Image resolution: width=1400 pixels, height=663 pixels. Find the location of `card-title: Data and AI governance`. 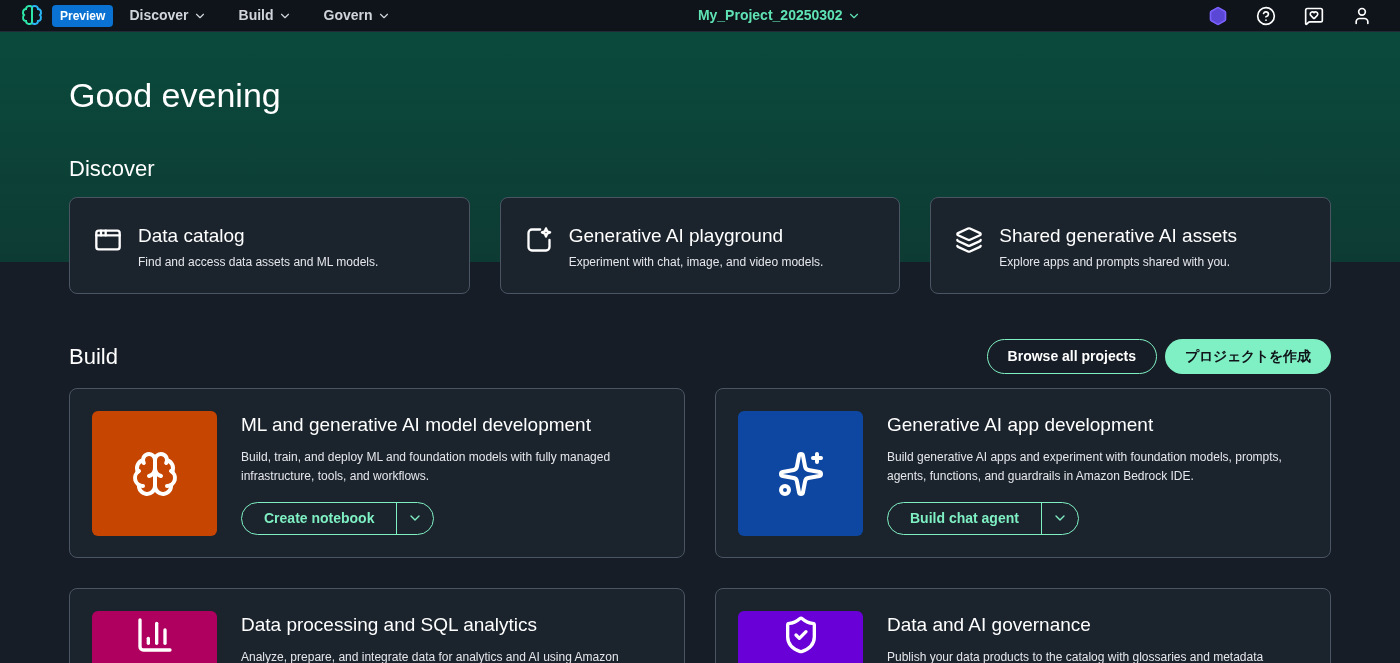

card-title: Data and AI governance is located at coordinates (989, 625).